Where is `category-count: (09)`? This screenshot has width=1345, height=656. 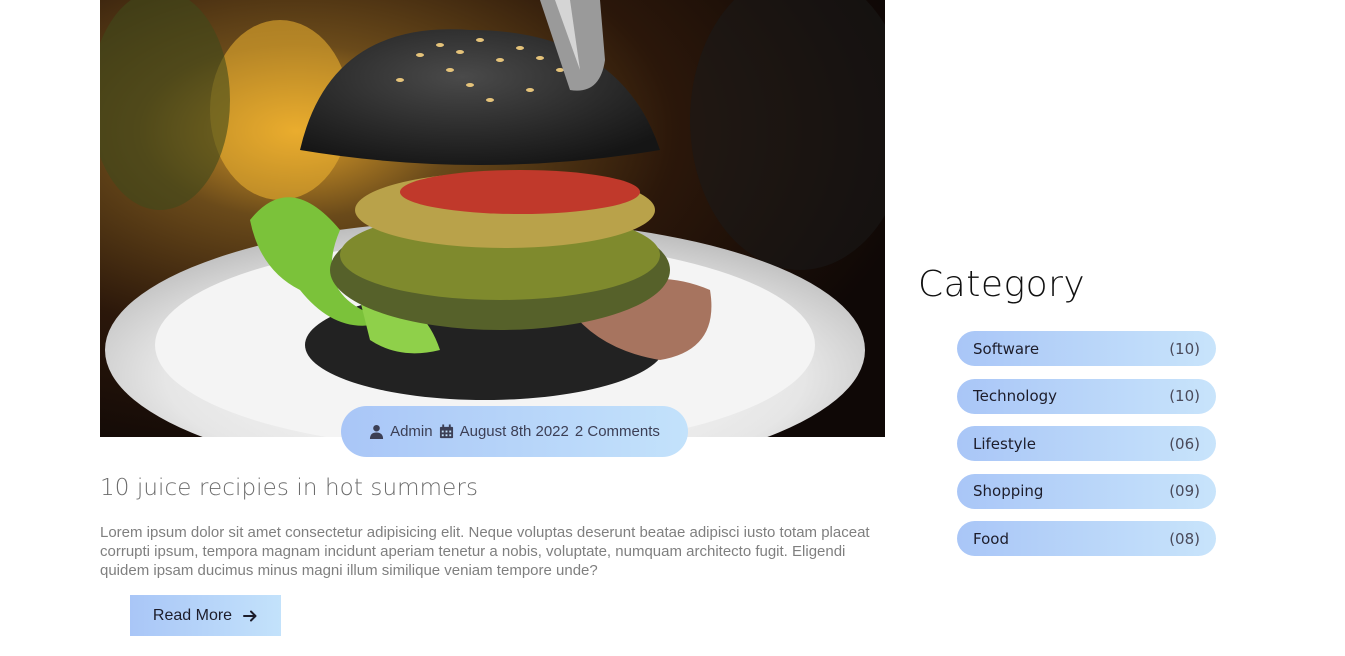 category-count: (09) is located at coordinates (1184, 491).